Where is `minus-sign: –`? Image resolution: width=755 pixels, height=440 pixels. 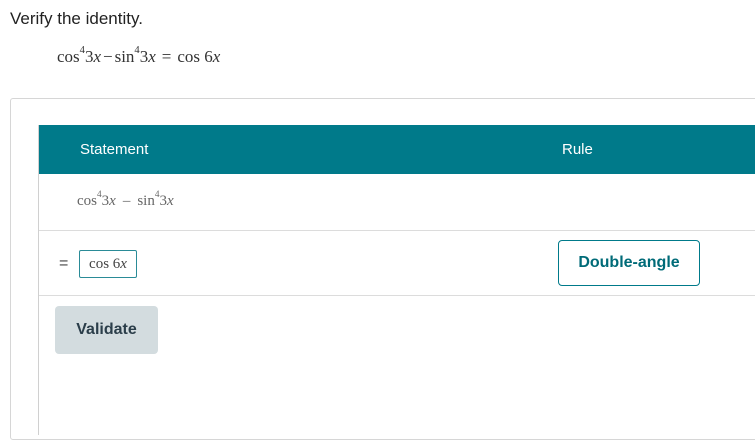 minus-sign: – is located at coordinates (126, 201).